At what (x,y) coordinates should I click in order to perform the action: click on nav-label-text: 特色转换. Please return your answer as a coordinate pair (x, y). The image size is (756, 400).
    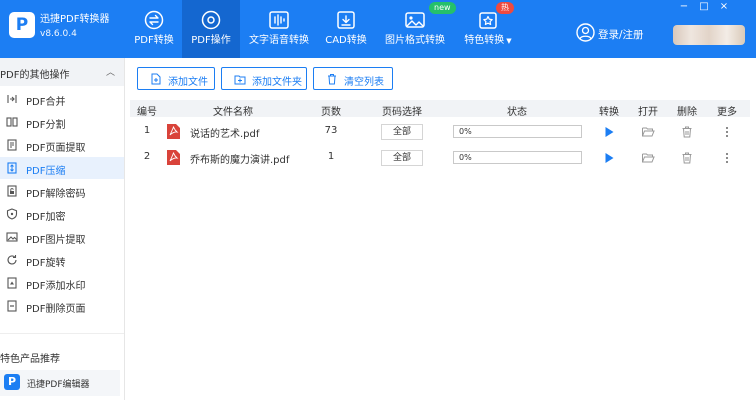
    Looking at the image, I should click on (484, 40).